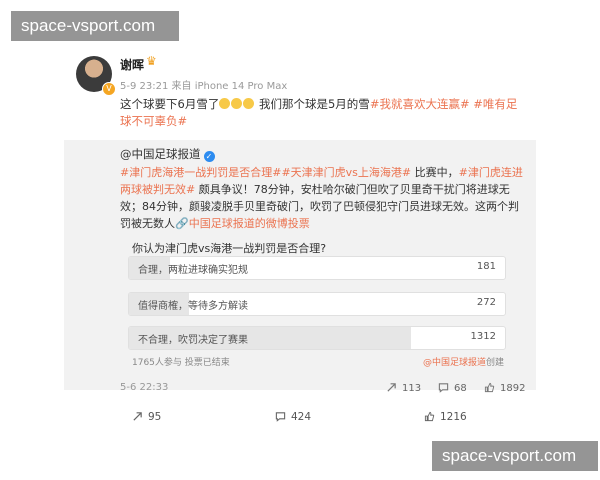 This screenshot has width=600, height=480. What do you see at coordinates (460, 388) in the screenshot?
I see `repost-comment-count: 68` at bounding box center [460, 388].